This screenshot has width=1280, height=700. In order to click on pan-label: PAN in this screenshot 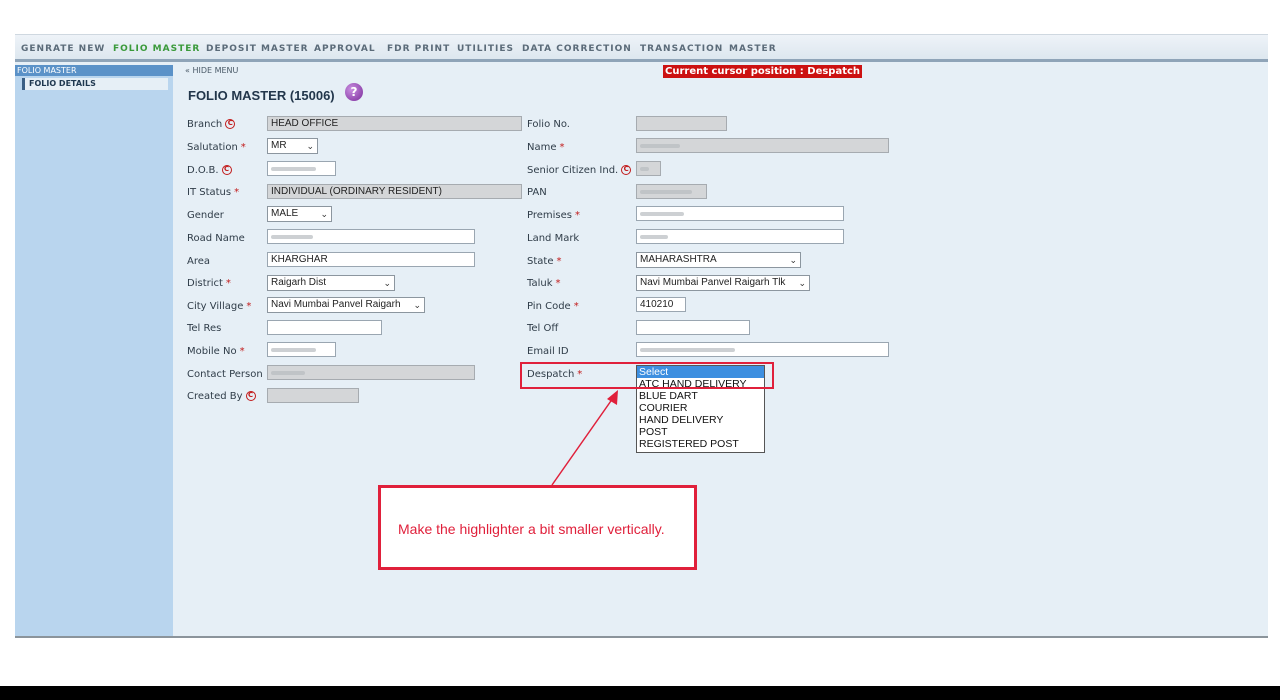, I will do `click(537, 192)`.